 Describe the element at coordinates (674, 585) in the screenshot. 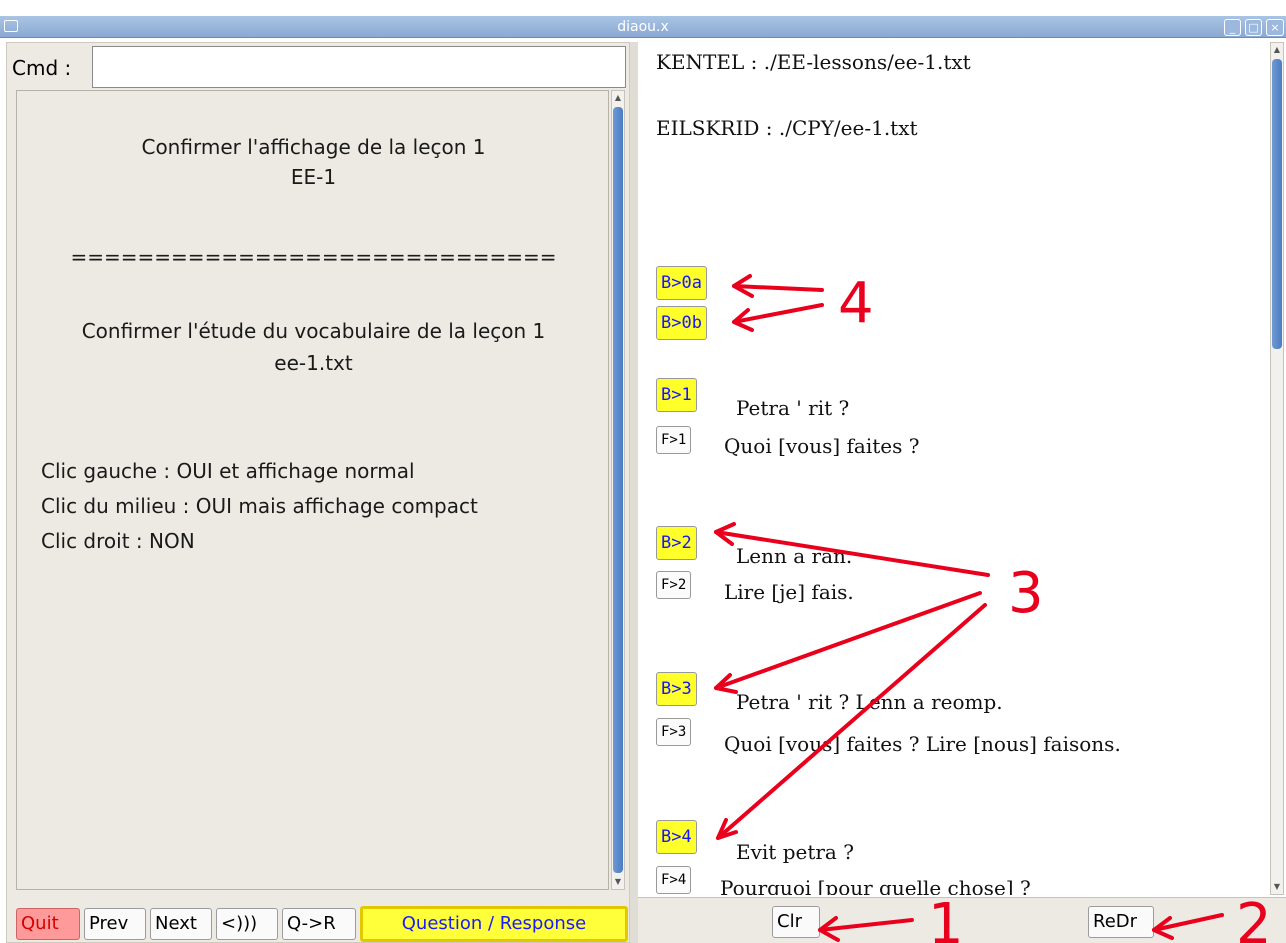

I see `f2-button: F>2` at that location.